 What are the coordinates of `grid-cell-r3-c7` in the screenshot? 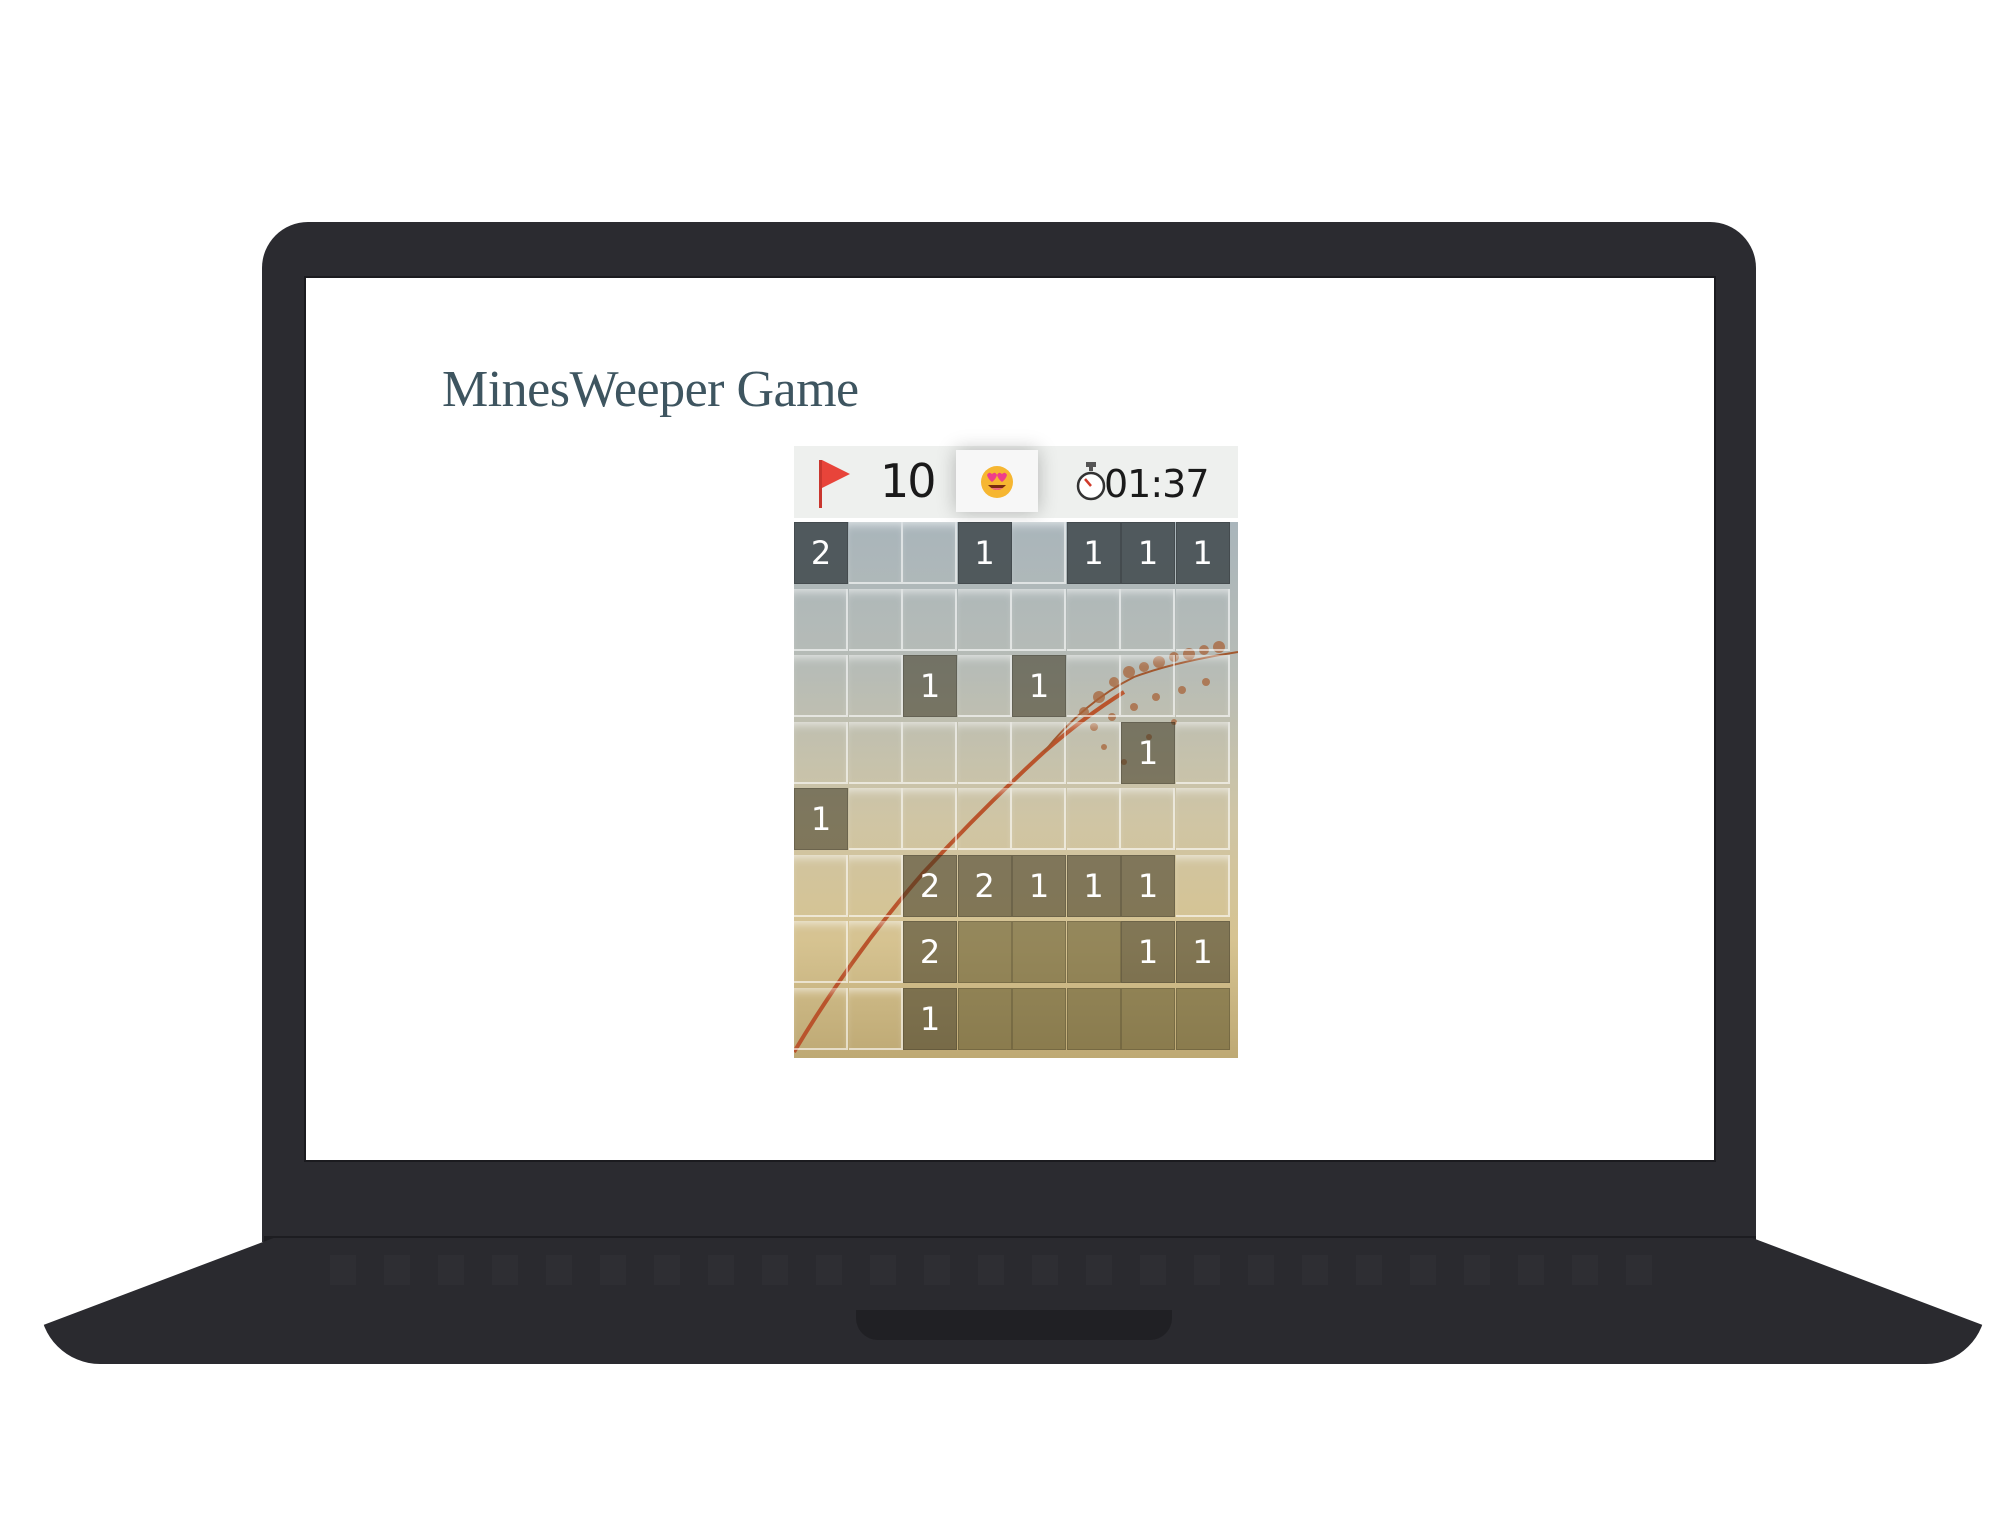 It's located at (1202, 752).